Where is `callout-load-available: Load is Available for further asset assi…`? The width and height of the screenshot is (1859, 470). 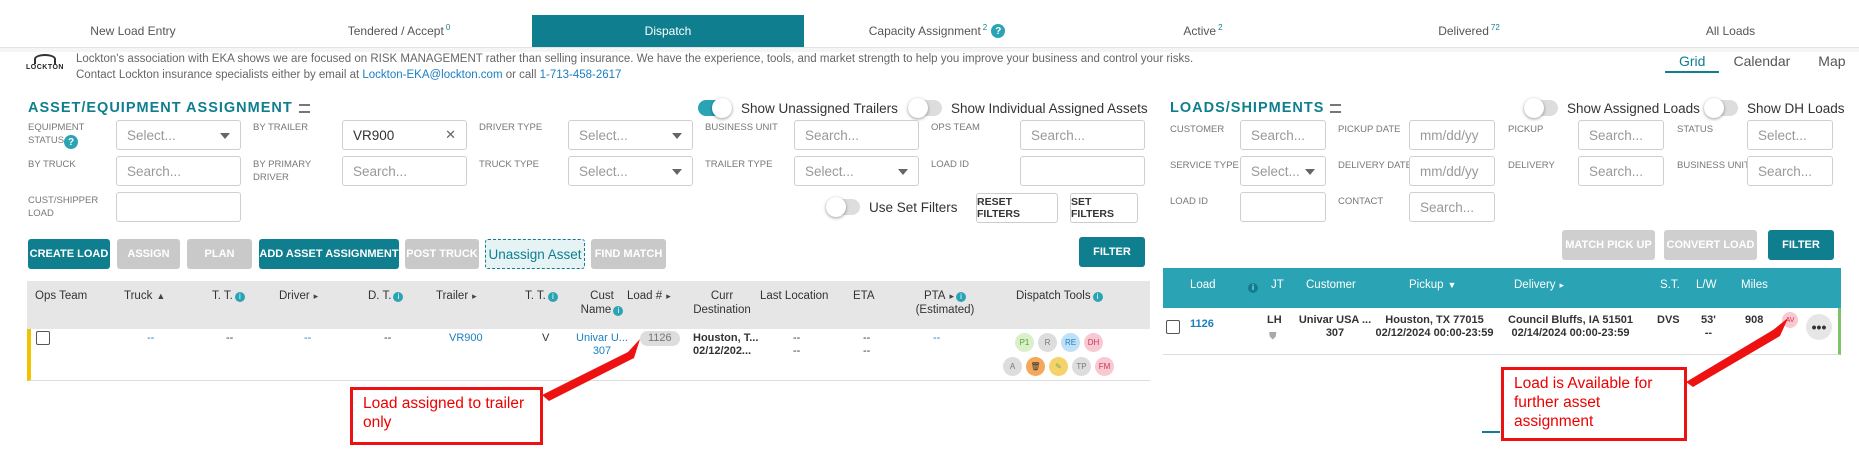 callout-load-available: Load is Available for further asset assi… is located at coordinates (1594, 404).